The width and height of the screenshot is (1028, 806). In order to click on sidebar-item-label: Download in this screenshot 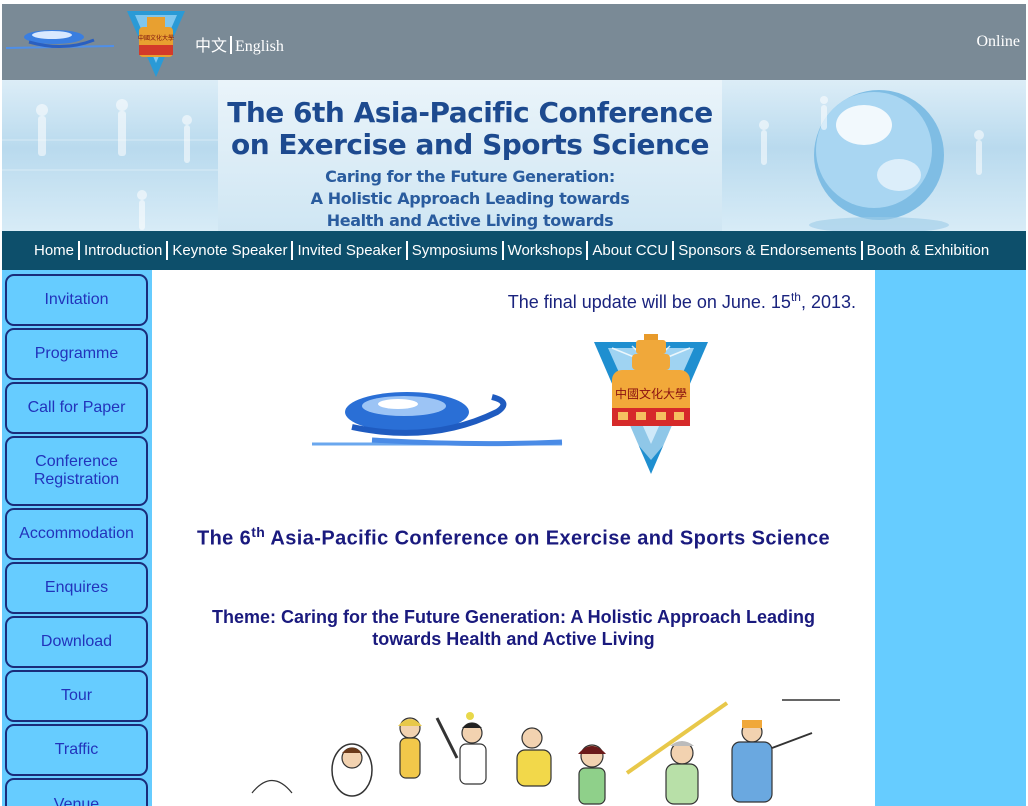, I will do `click(76, 641)`.